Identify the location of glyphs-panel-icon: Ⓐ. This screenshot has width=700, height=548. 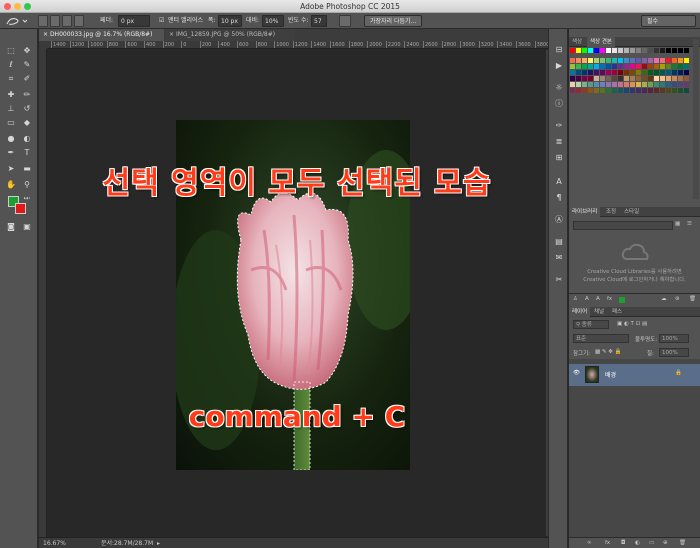
(559, 220).